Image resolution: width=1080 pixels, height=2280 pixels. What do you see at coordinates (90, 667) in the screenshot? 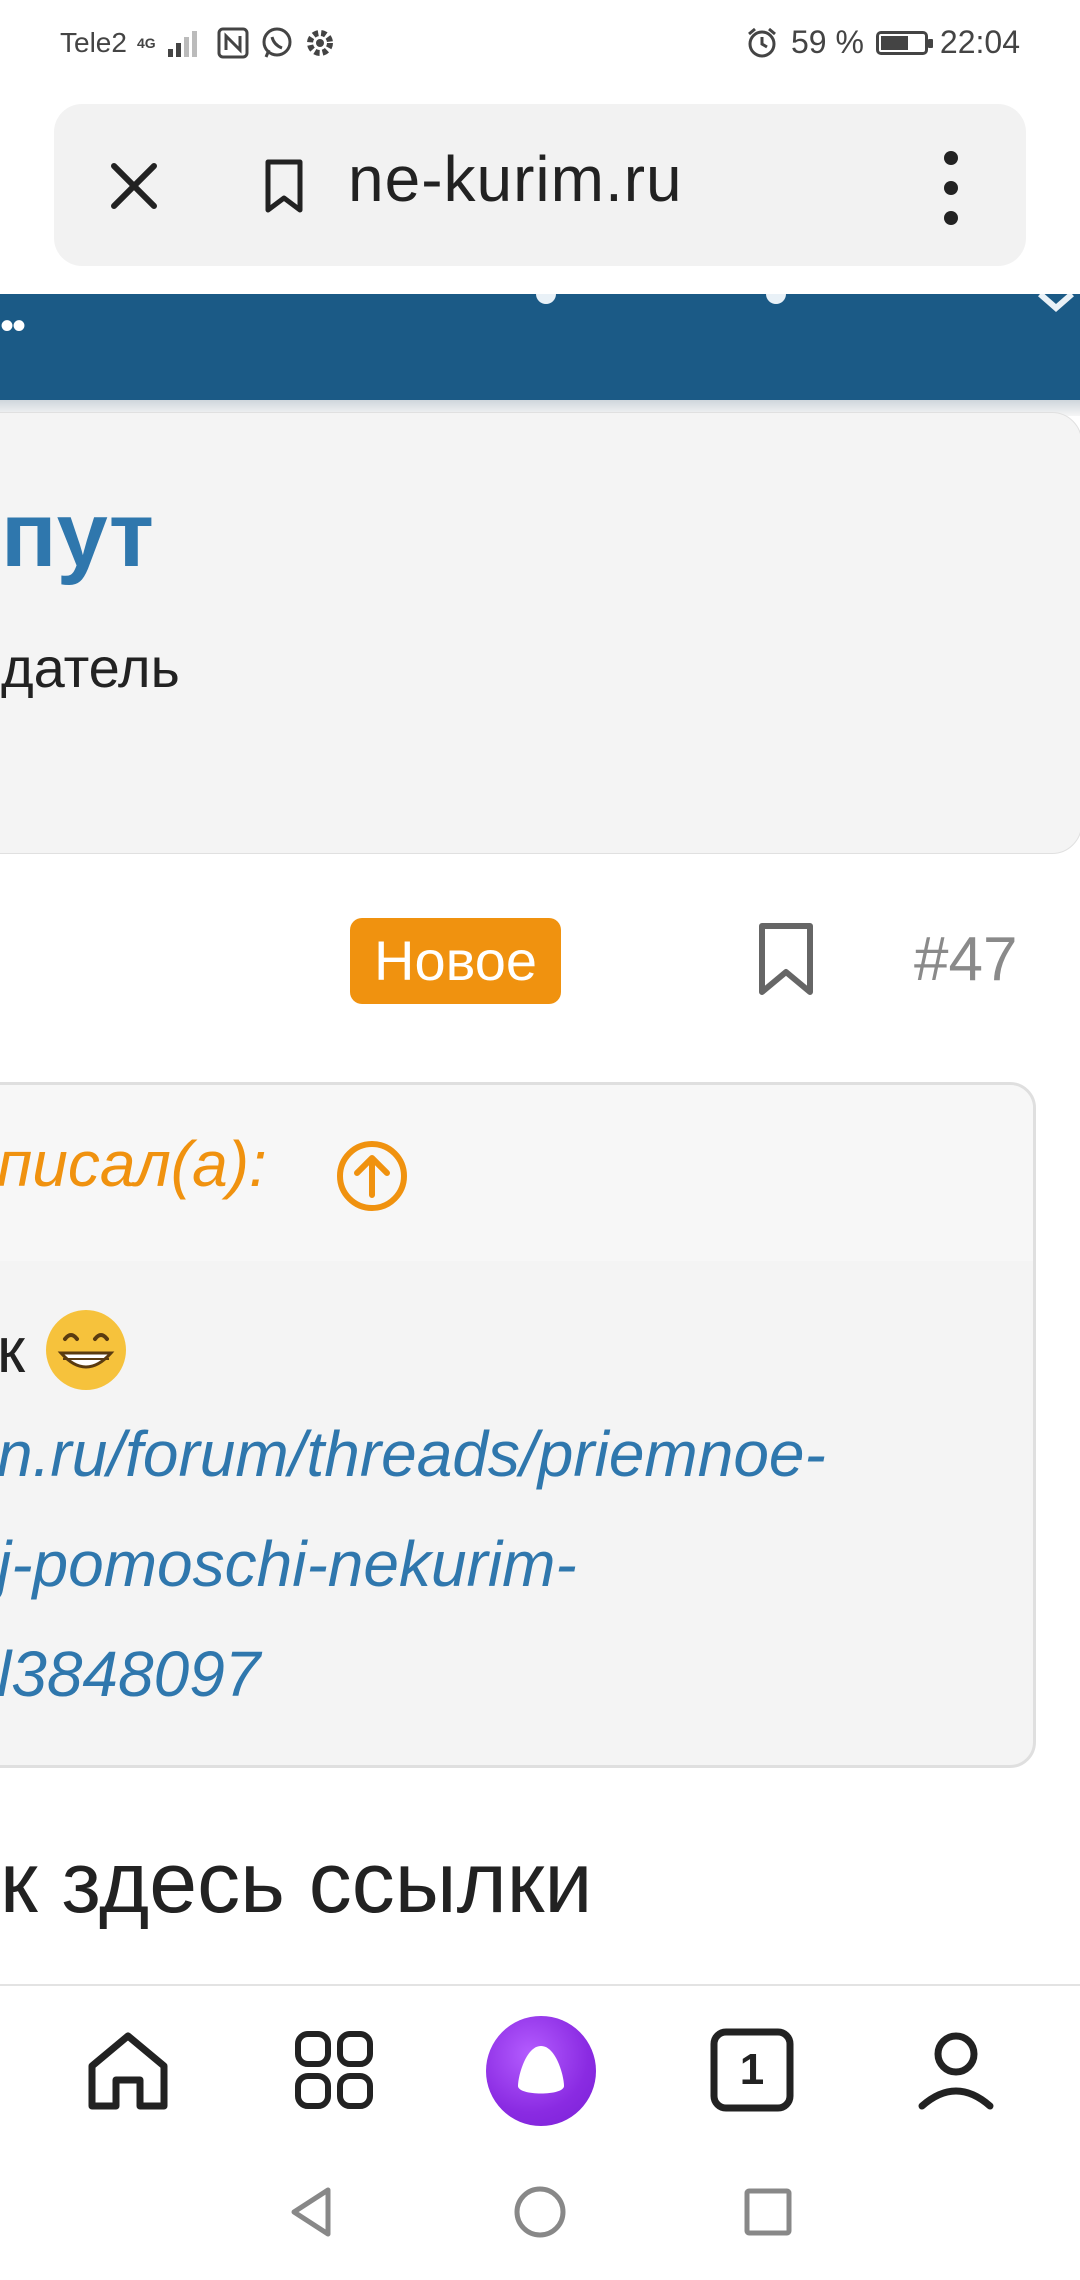
I see `user-role: датель` at bounding box center [90, 667].